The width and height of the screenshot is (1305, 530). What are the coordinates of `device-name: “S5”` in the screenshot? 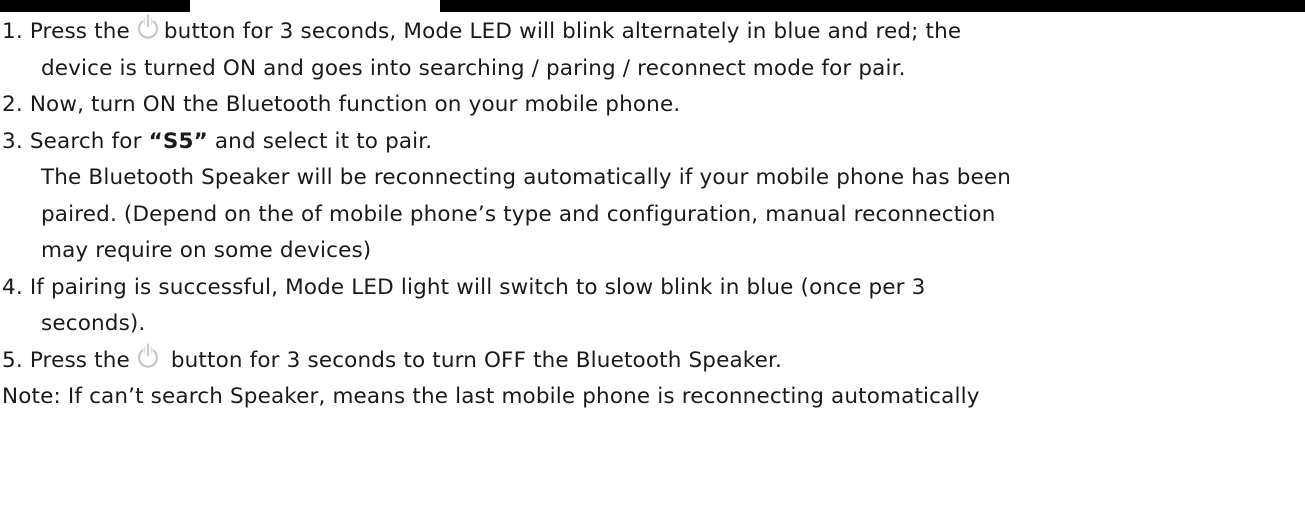 It's located at (178, 141).